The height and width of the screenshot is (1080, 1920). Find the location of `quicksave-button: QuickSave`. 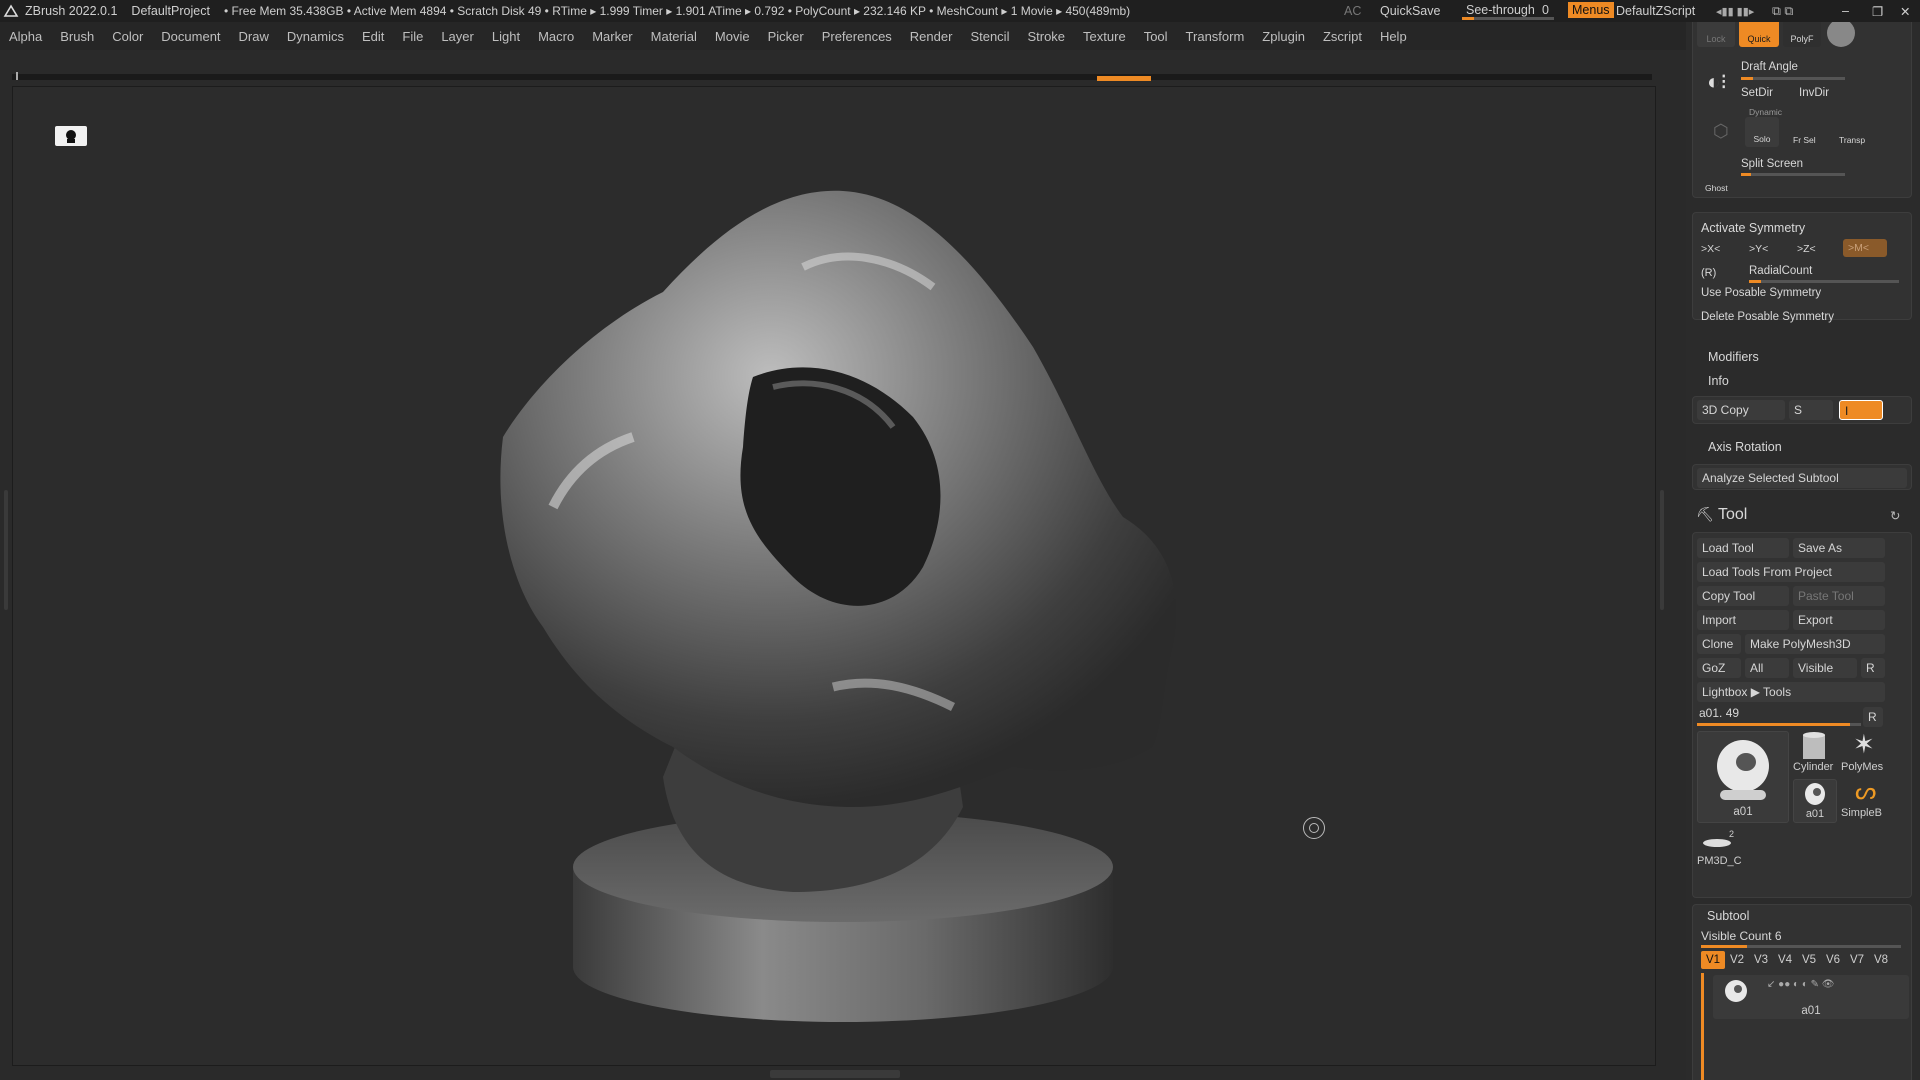

quicksave-button: QuickSave is located at coordinates (1410, 11).